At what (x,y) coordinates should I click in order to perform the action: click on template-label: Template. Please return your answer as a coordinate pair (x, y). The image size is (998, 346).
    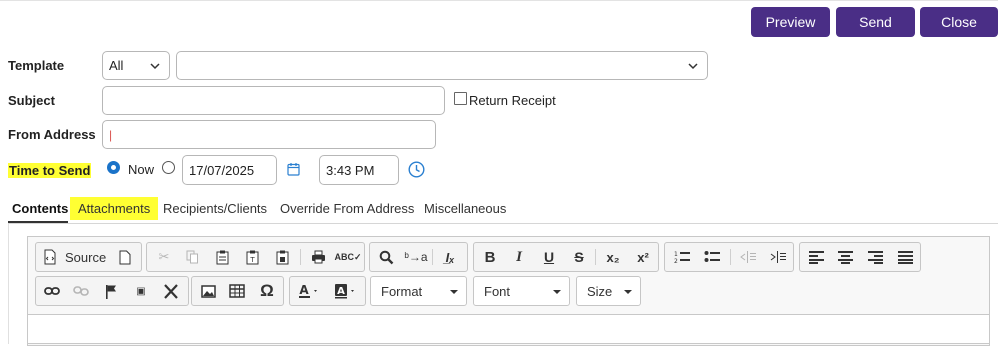
    Looking at the image, I should click on (36, 65).